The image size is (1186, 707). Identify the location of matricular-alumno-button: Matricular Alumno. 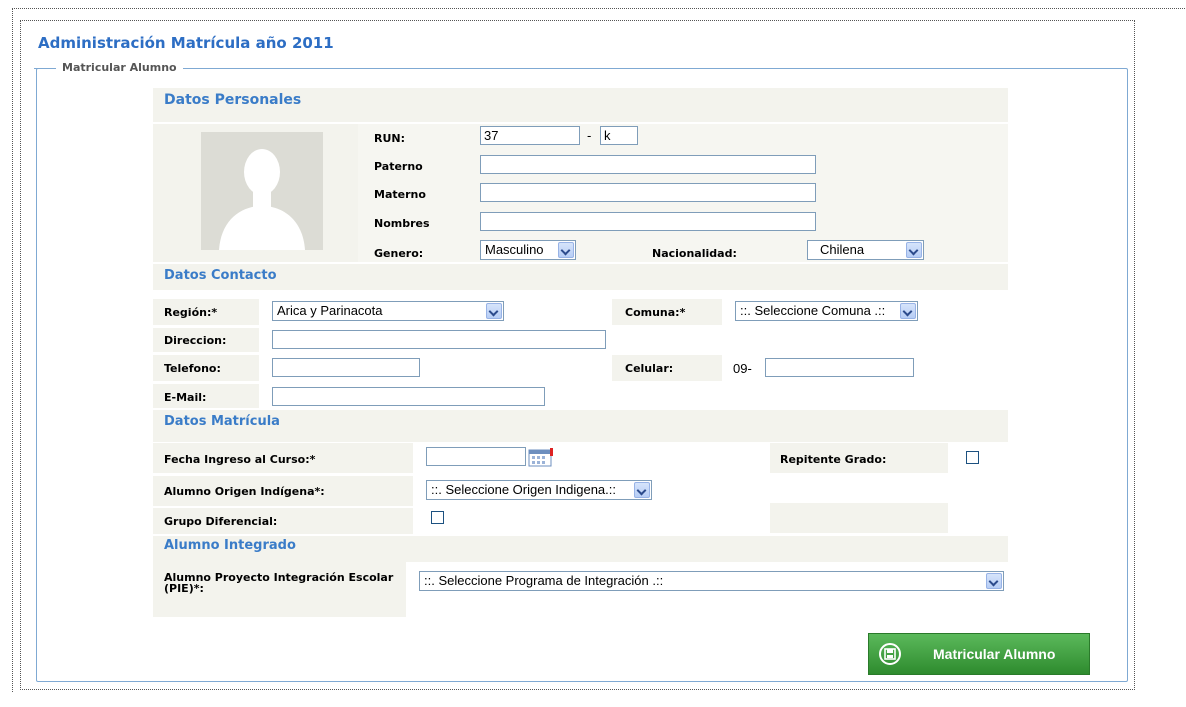
(979, 654).